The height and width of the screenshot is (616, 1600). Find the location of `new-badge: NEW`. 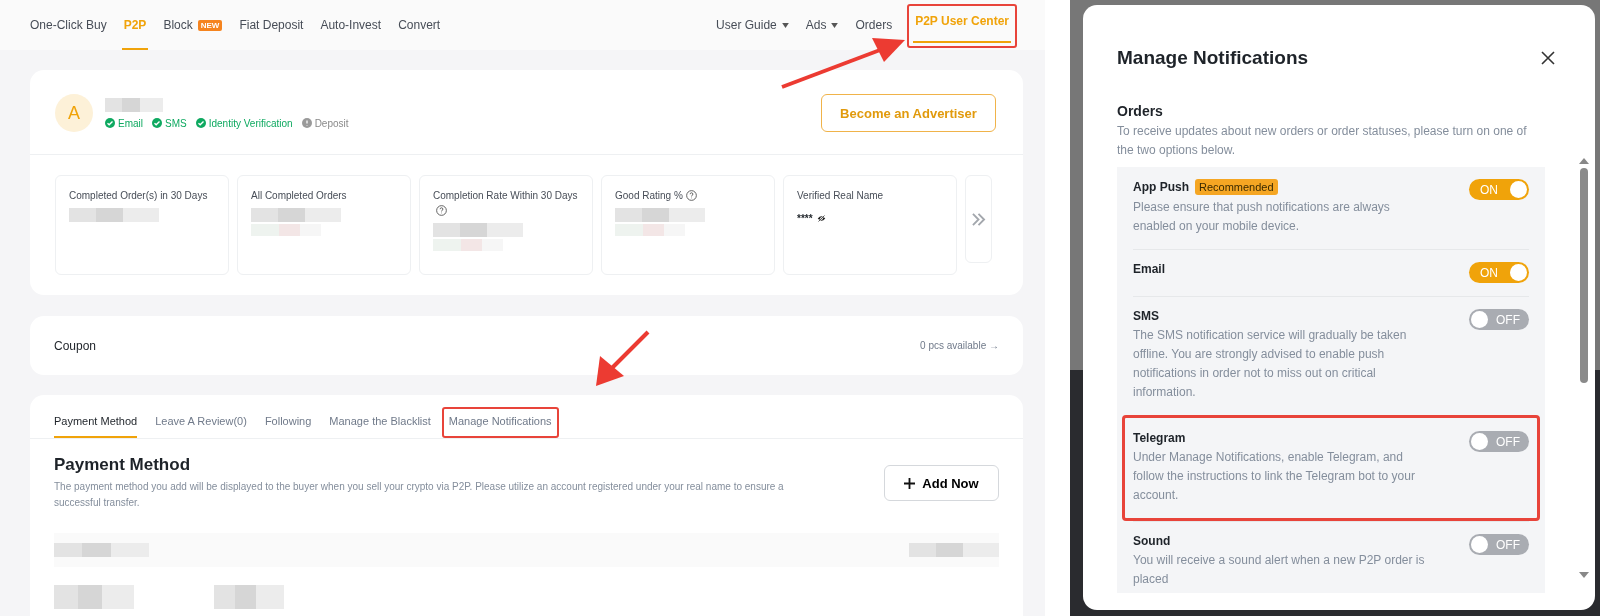

new-badge: NEW is located at coordinates (210, 25).